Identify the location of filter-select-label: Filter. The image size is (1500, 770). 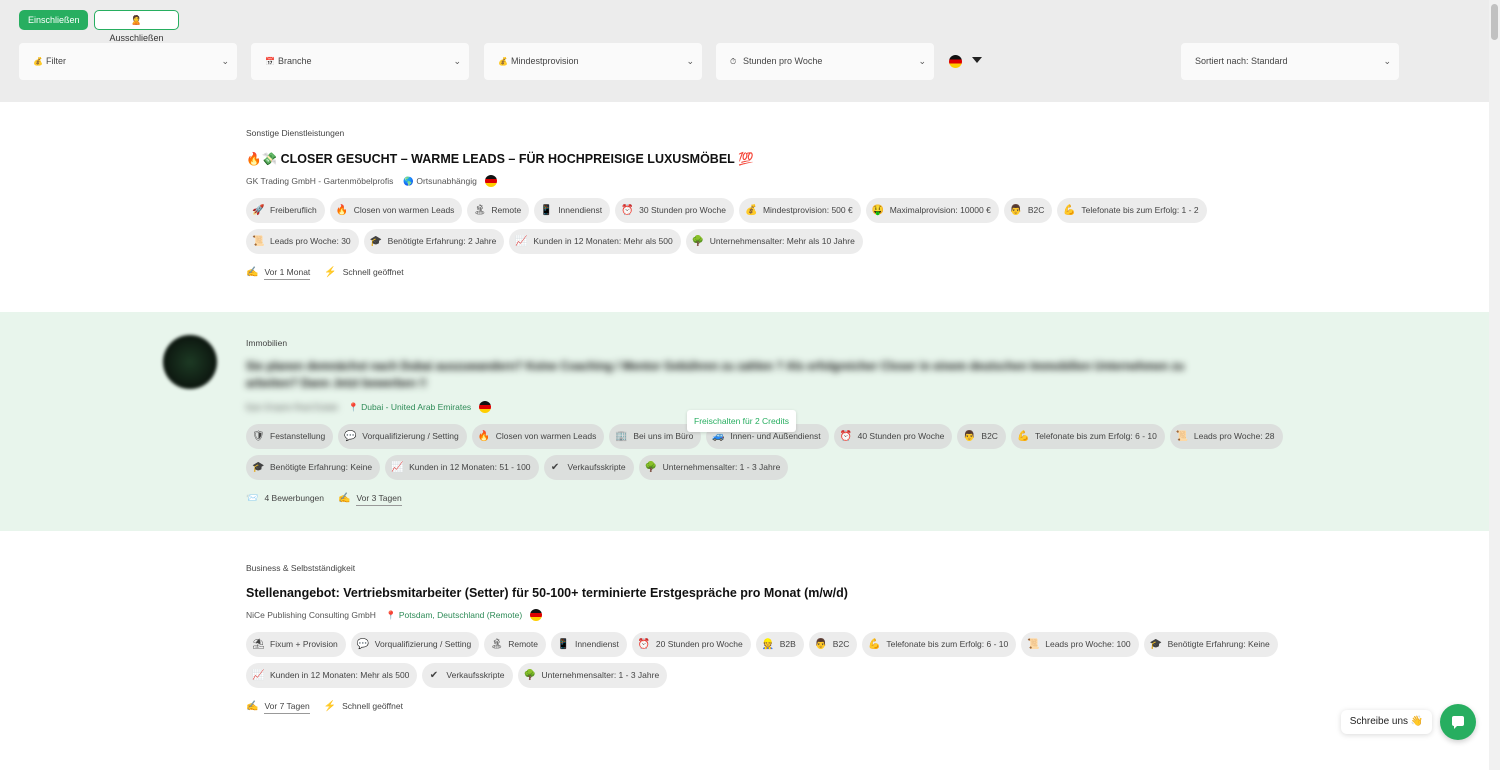
(56, 61).